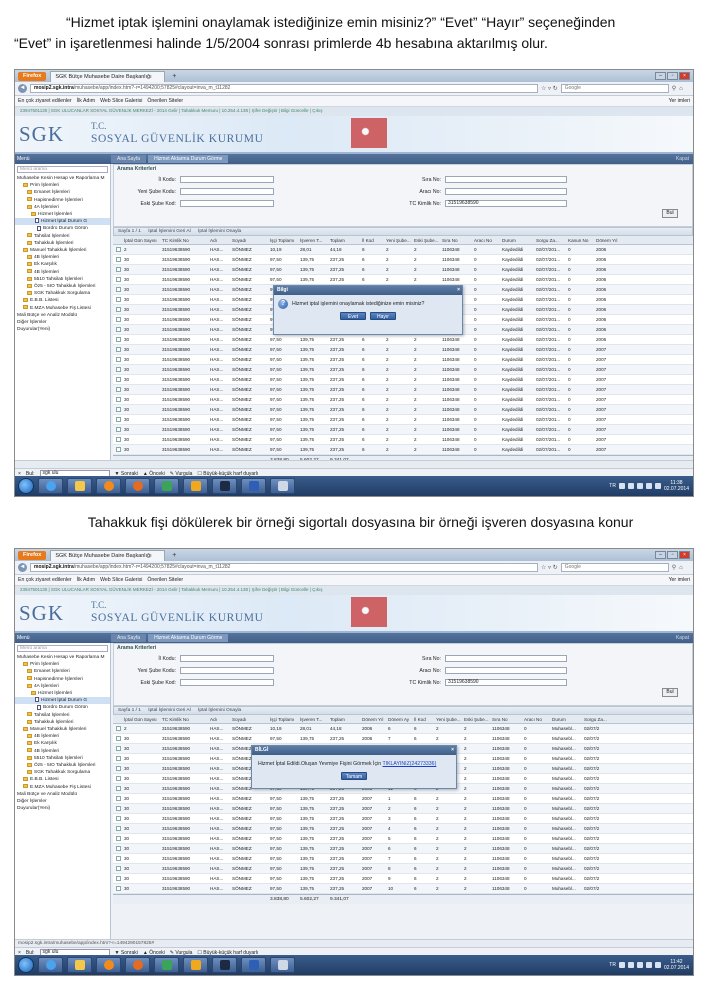 This screenshot has height=995, width=721. I want to click on back-arrow-icon: ◄, so click(22, 567).